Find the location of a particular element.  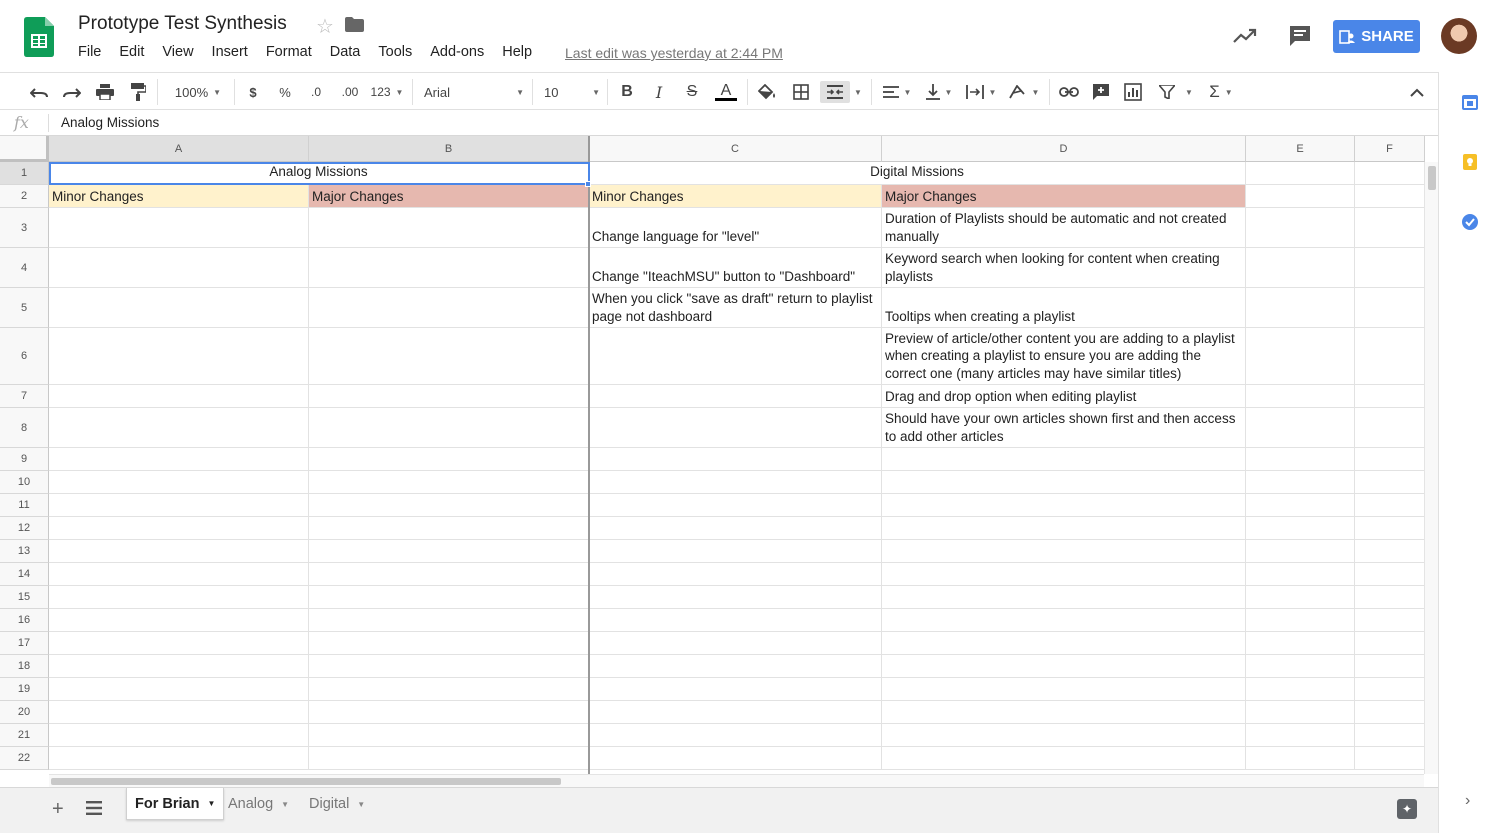

cell-c2: Minor Changes is located at coordinates (735, 196).